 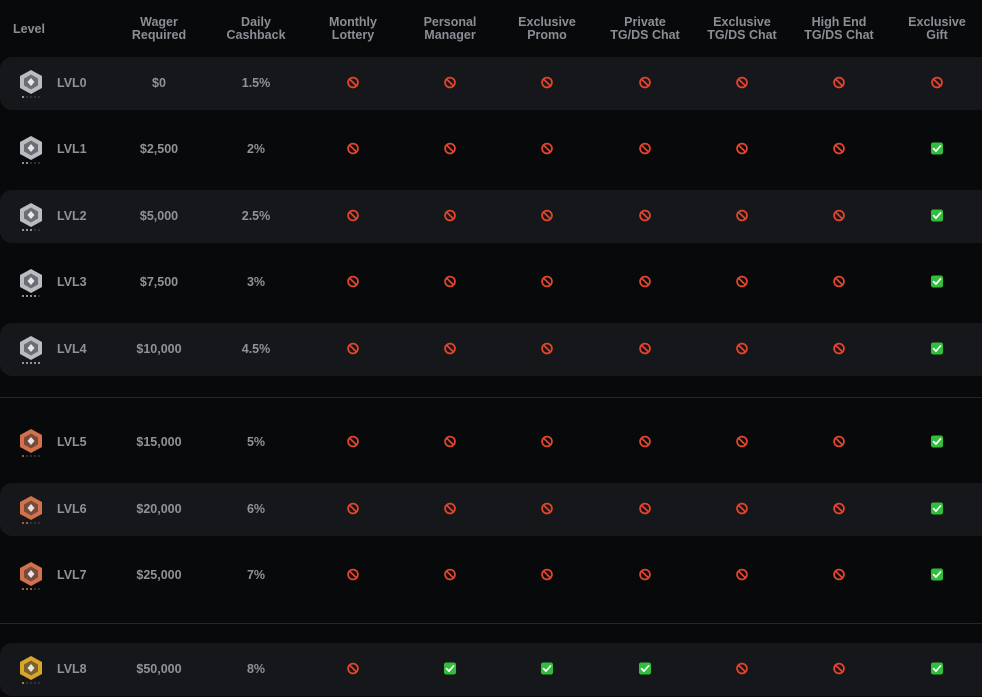 I want to click on header-cashback: Daily Cashback, so click(x=256, y=28).